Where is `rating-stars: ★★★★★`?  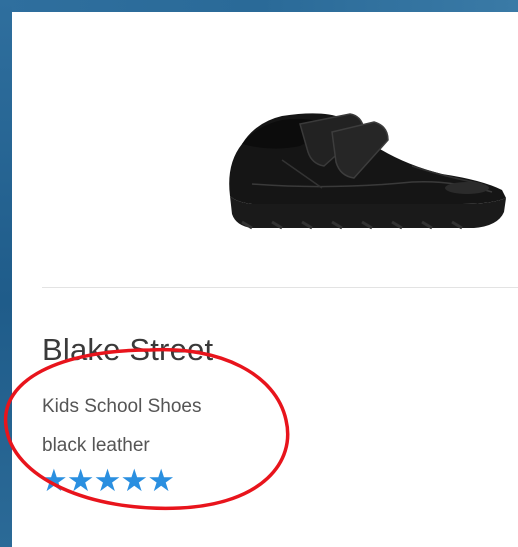 rating-stars: ★★★★★ is located at coordinates (107, 480).